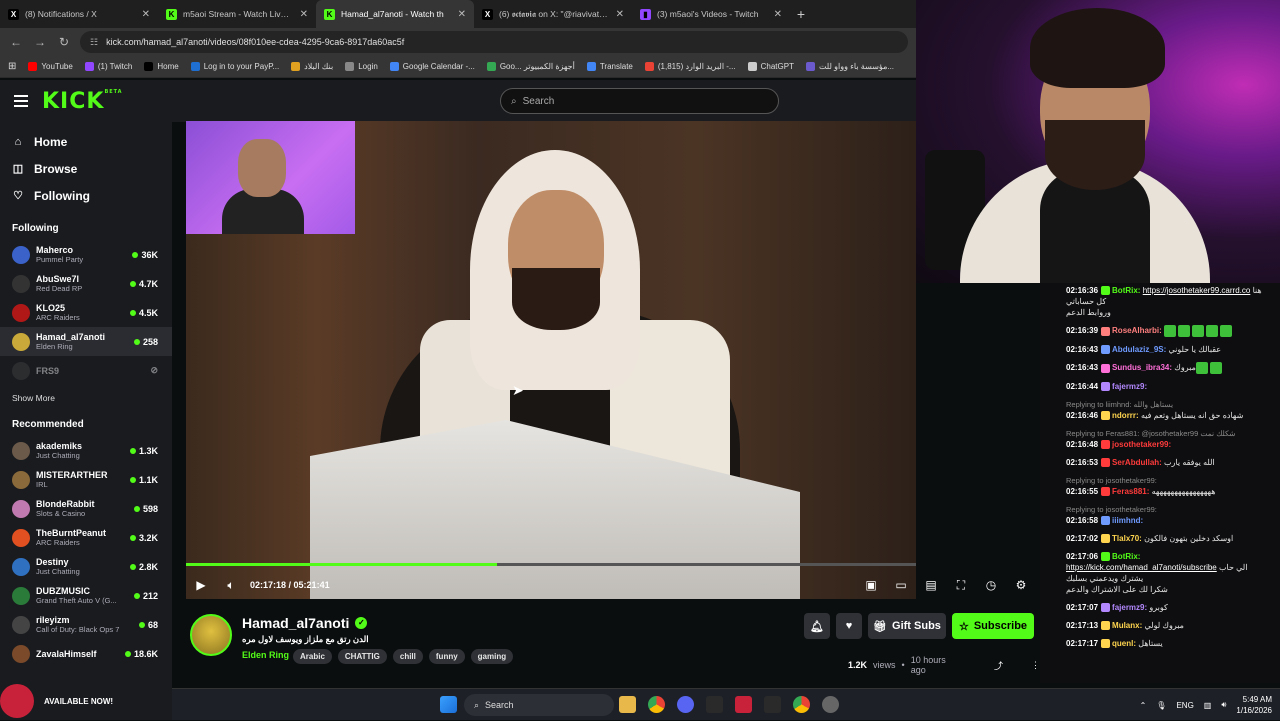 Image resolution: width=1280 pixels, height=721 pixels. Describe the element at coordinates (295, 623) in the screenshot. I see `channel-name: Hamad_al7anoti` at that location.